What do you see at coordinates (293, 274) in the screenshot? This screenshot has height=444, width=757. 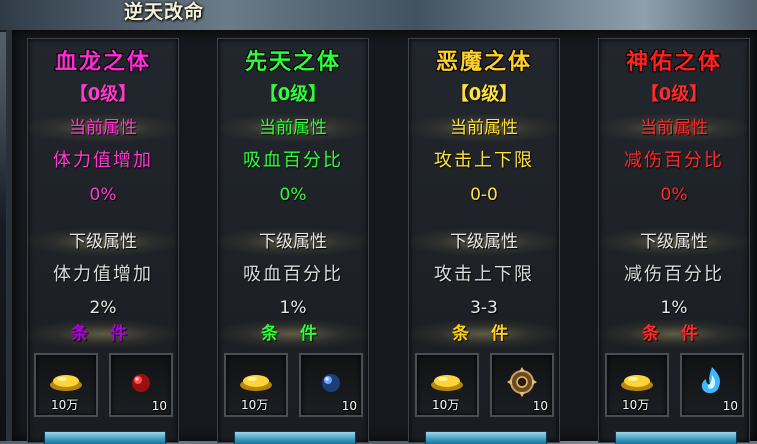 I see `next-stat: 吸血百分比` at bounding box center [293, 274].